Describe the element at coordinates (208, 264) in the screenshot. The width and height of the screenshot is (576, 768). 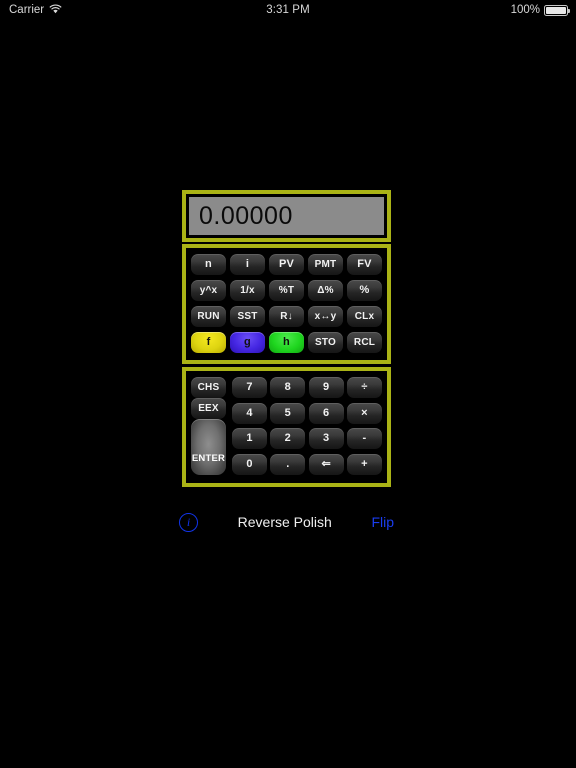
I see `key-n: n` at that location.